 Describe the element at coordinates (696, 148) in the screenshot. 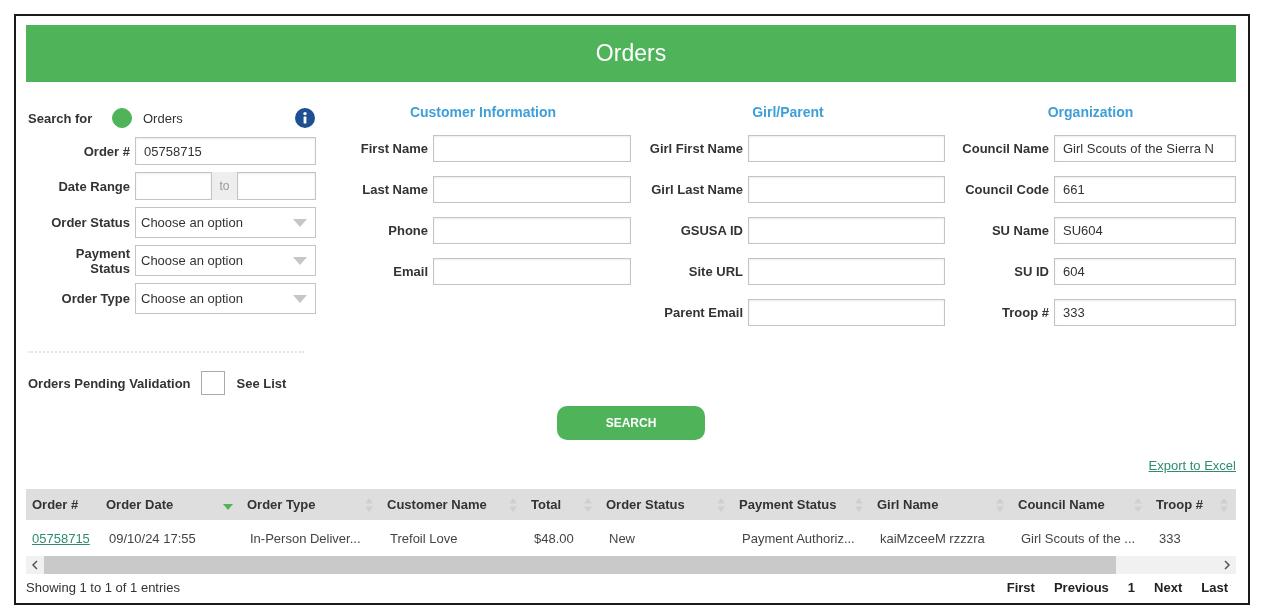

I see `field-label: Girl First Name` at that location.